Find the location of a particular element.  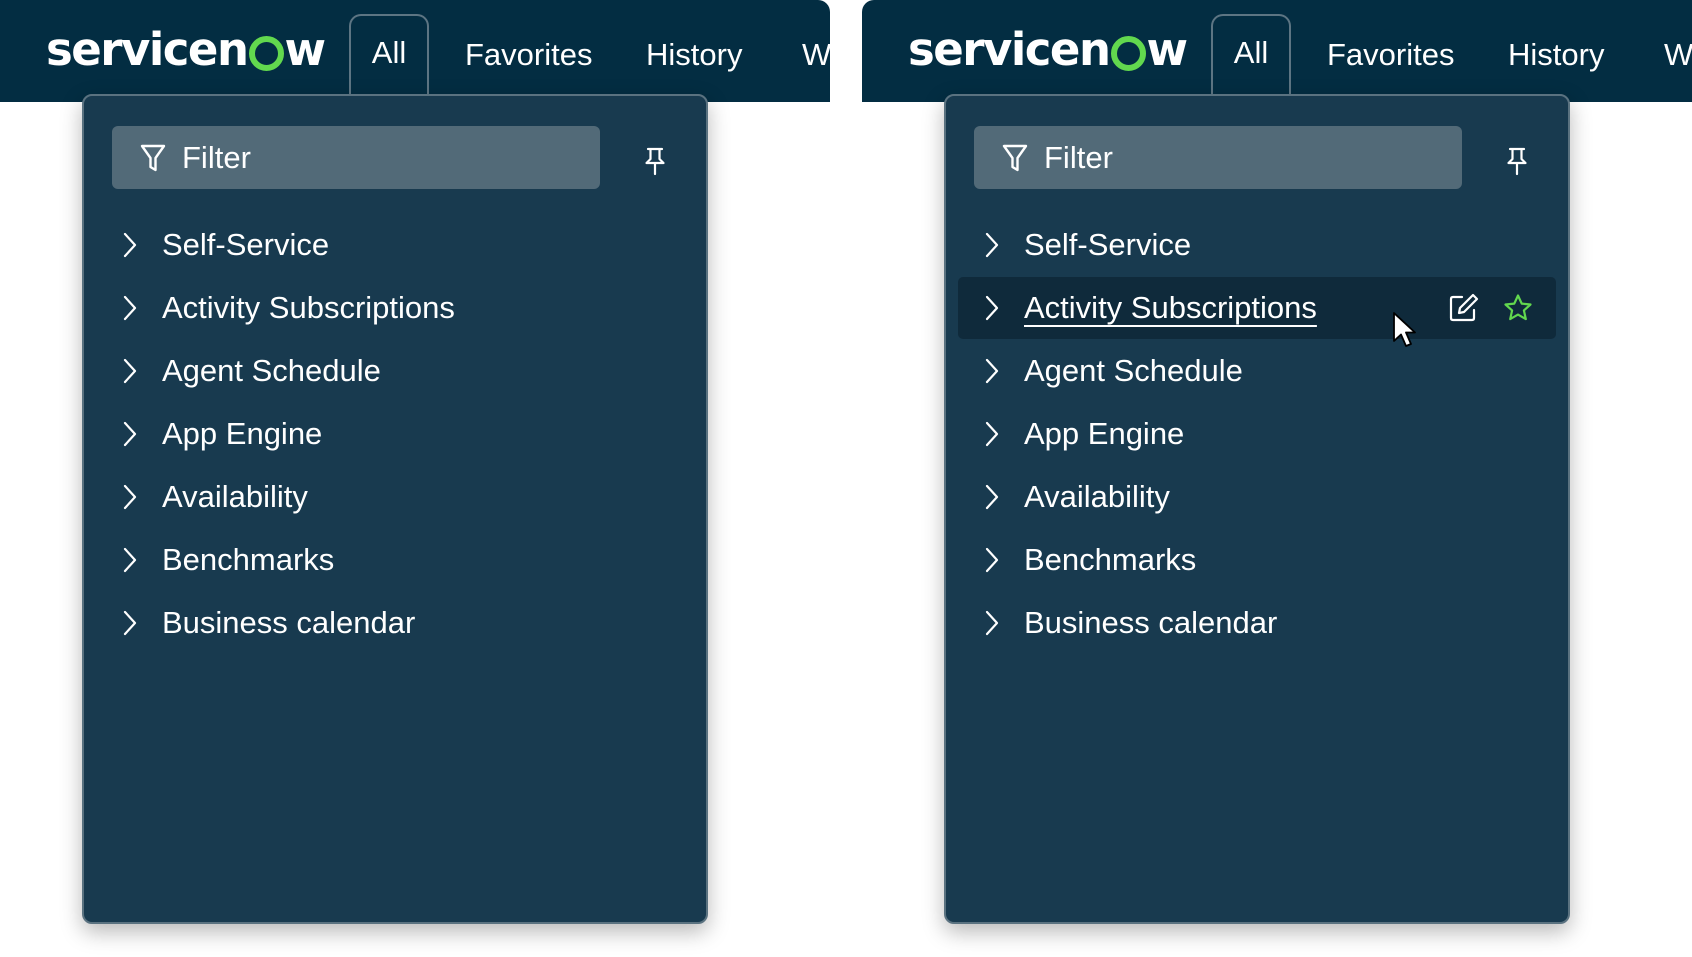

star-icon is located at coordinates (1518, 308).